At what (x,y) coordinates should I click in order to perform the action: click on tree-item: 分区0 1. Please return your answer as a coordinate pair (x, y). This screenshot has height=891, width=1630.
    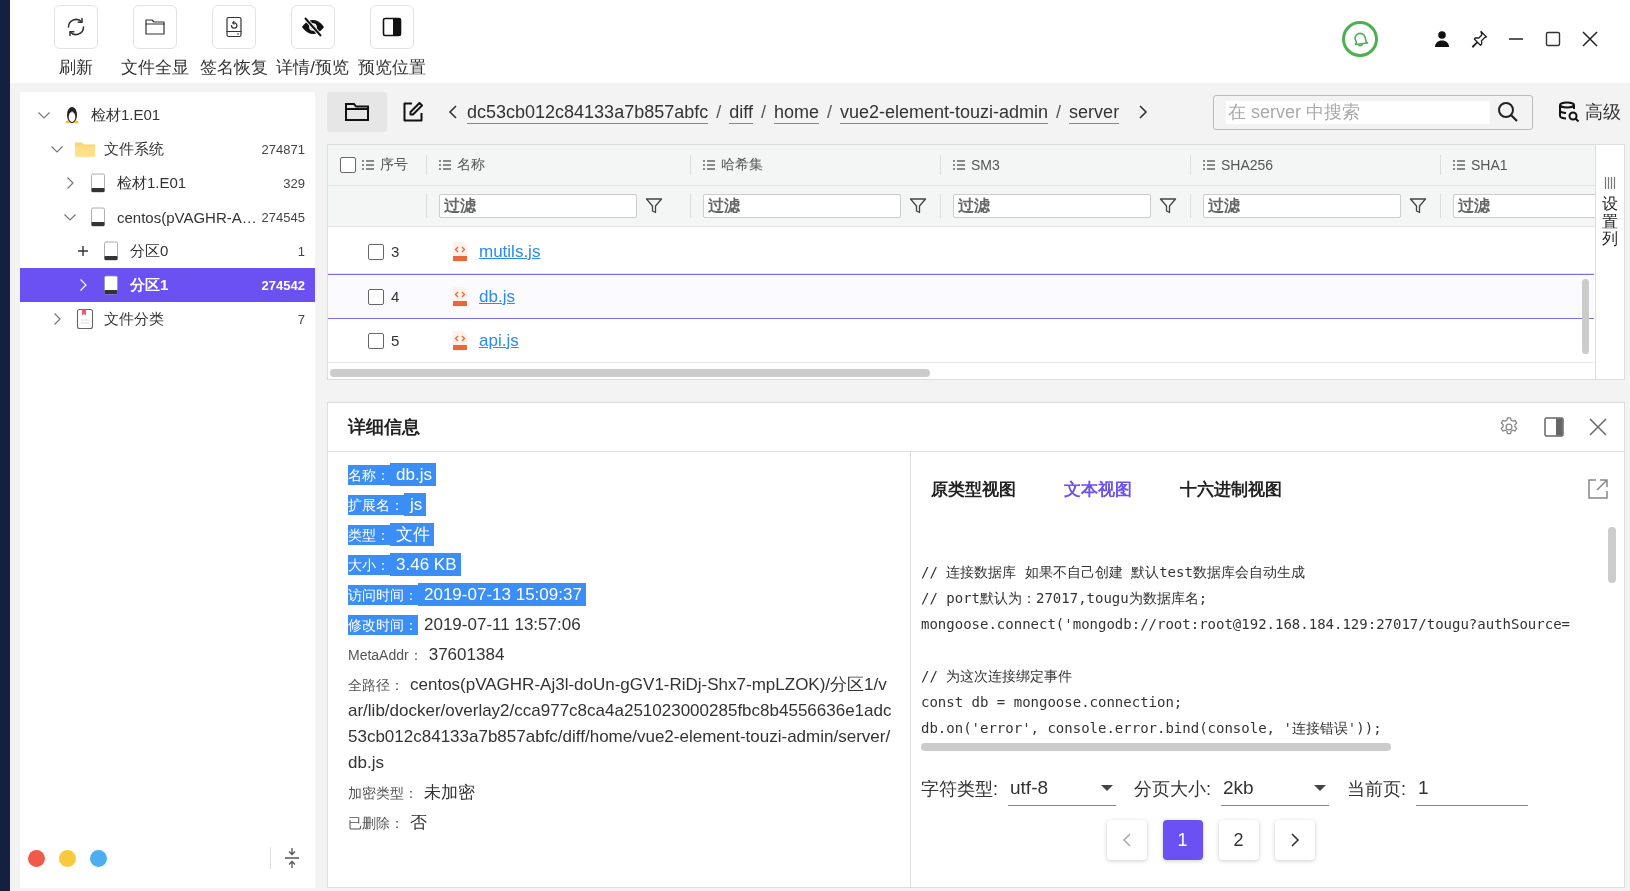
    Looking at the image, I should click on (167, 251).